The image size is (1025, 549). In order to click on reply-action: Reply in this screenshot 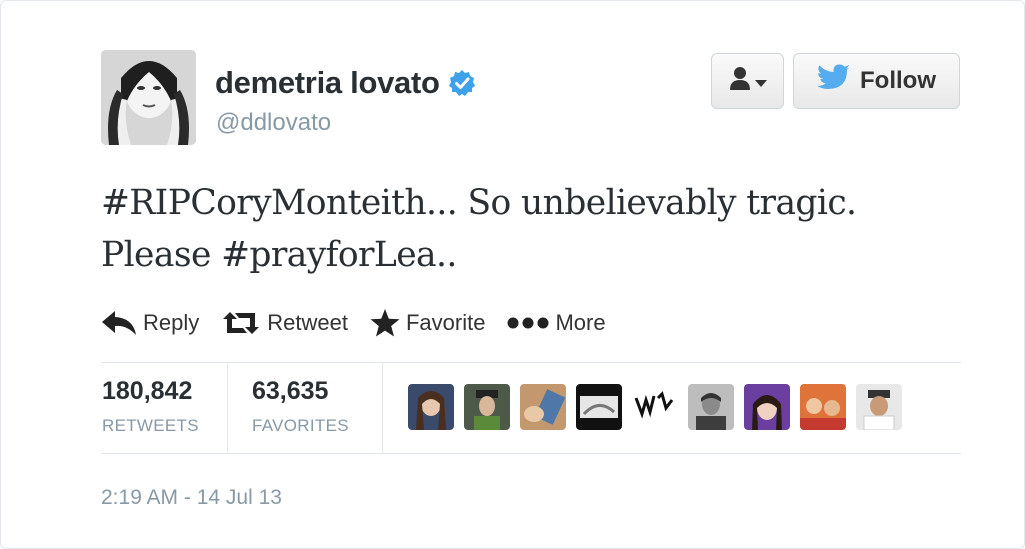, I will do `click(150, 323)`.